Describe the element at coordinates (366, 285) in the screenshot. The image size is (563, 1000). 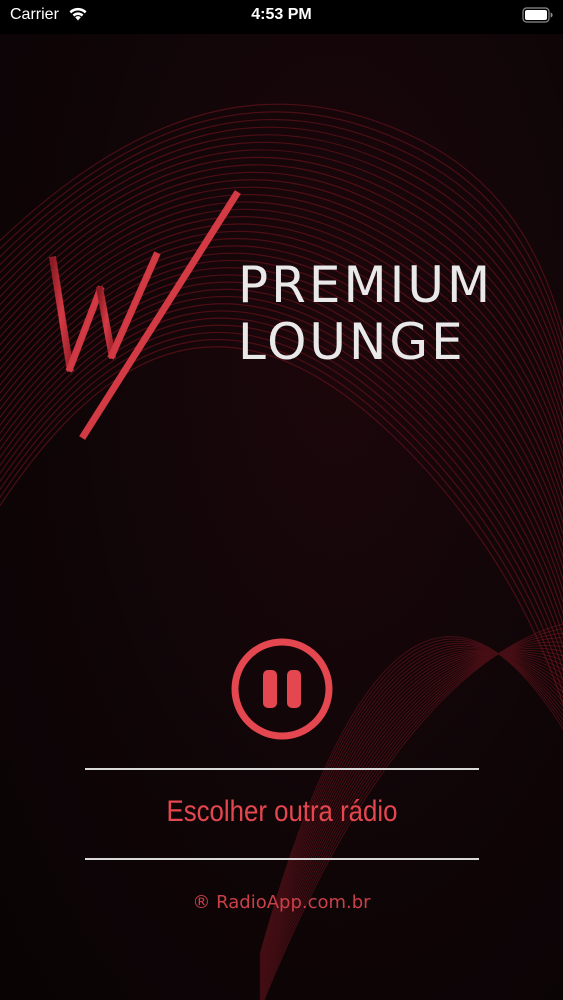
I see `brand-name-line1: PREMIUM` at that location.